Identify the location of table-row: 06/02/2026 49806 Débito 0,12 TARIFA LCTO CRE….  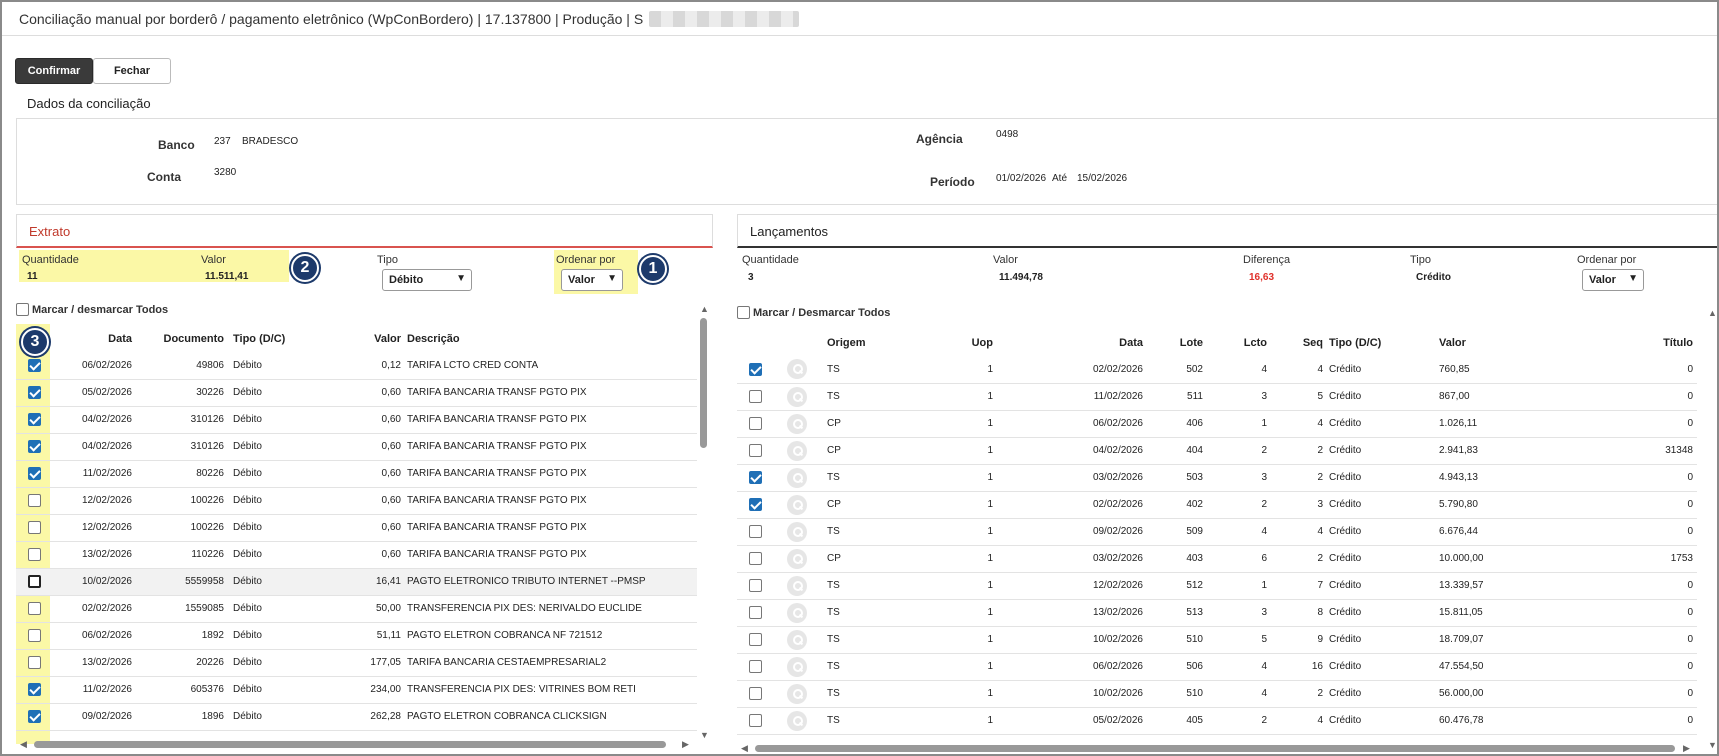
(356, 366).